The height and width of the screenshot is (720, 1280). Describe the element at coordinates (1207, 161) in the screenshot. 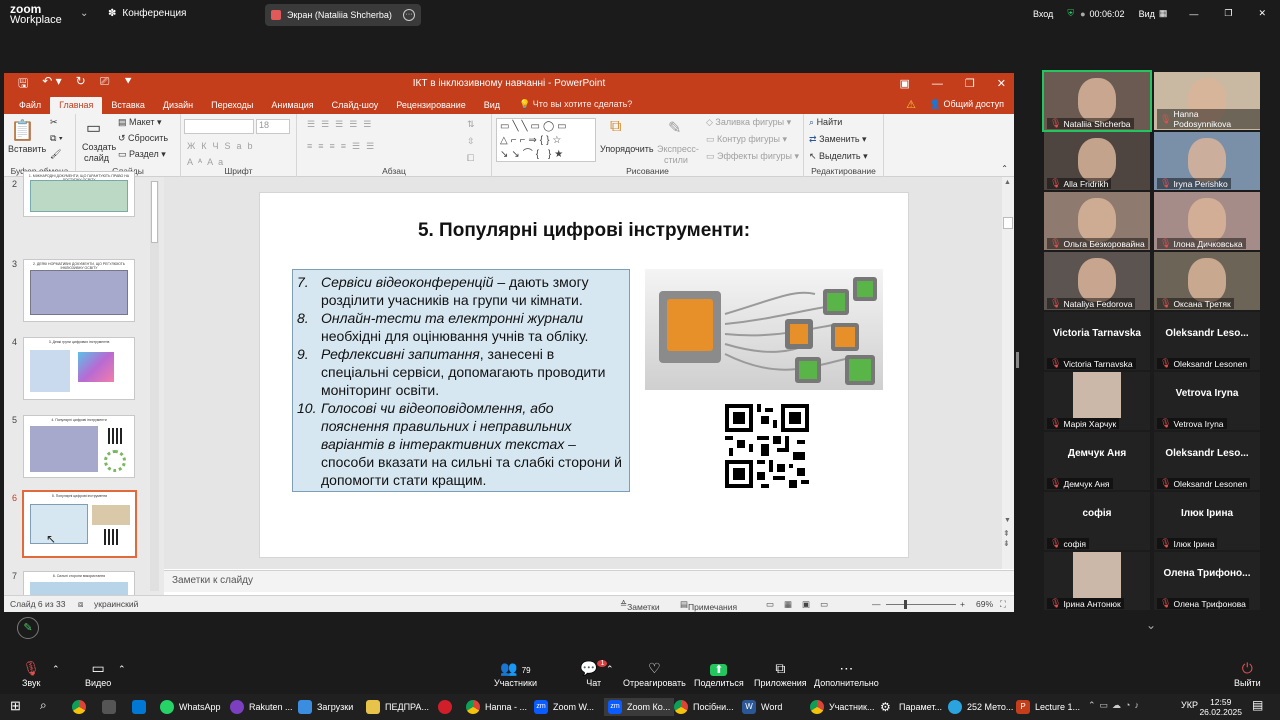

I see `participant-tile: 🎙 Iryna Perishko` at that location.